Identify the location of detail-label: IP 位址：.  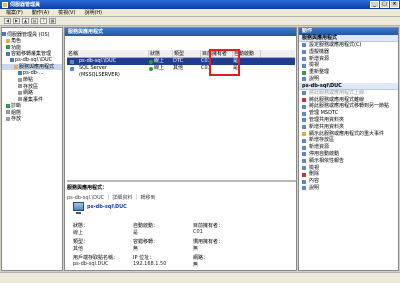
(144, 258).